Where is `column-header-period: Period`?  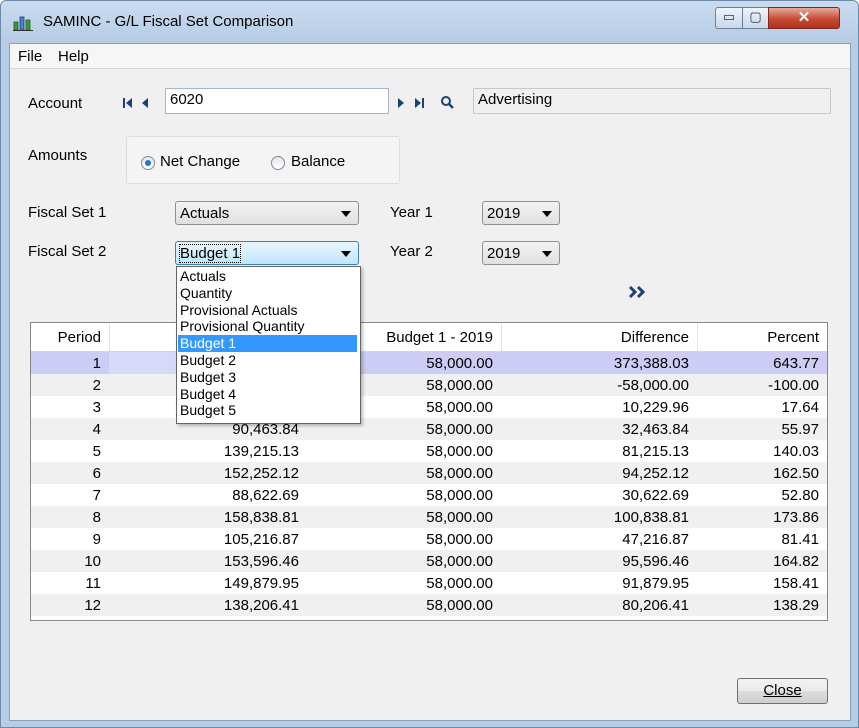
column-header-period: Period is located at coordinates (66, 337).